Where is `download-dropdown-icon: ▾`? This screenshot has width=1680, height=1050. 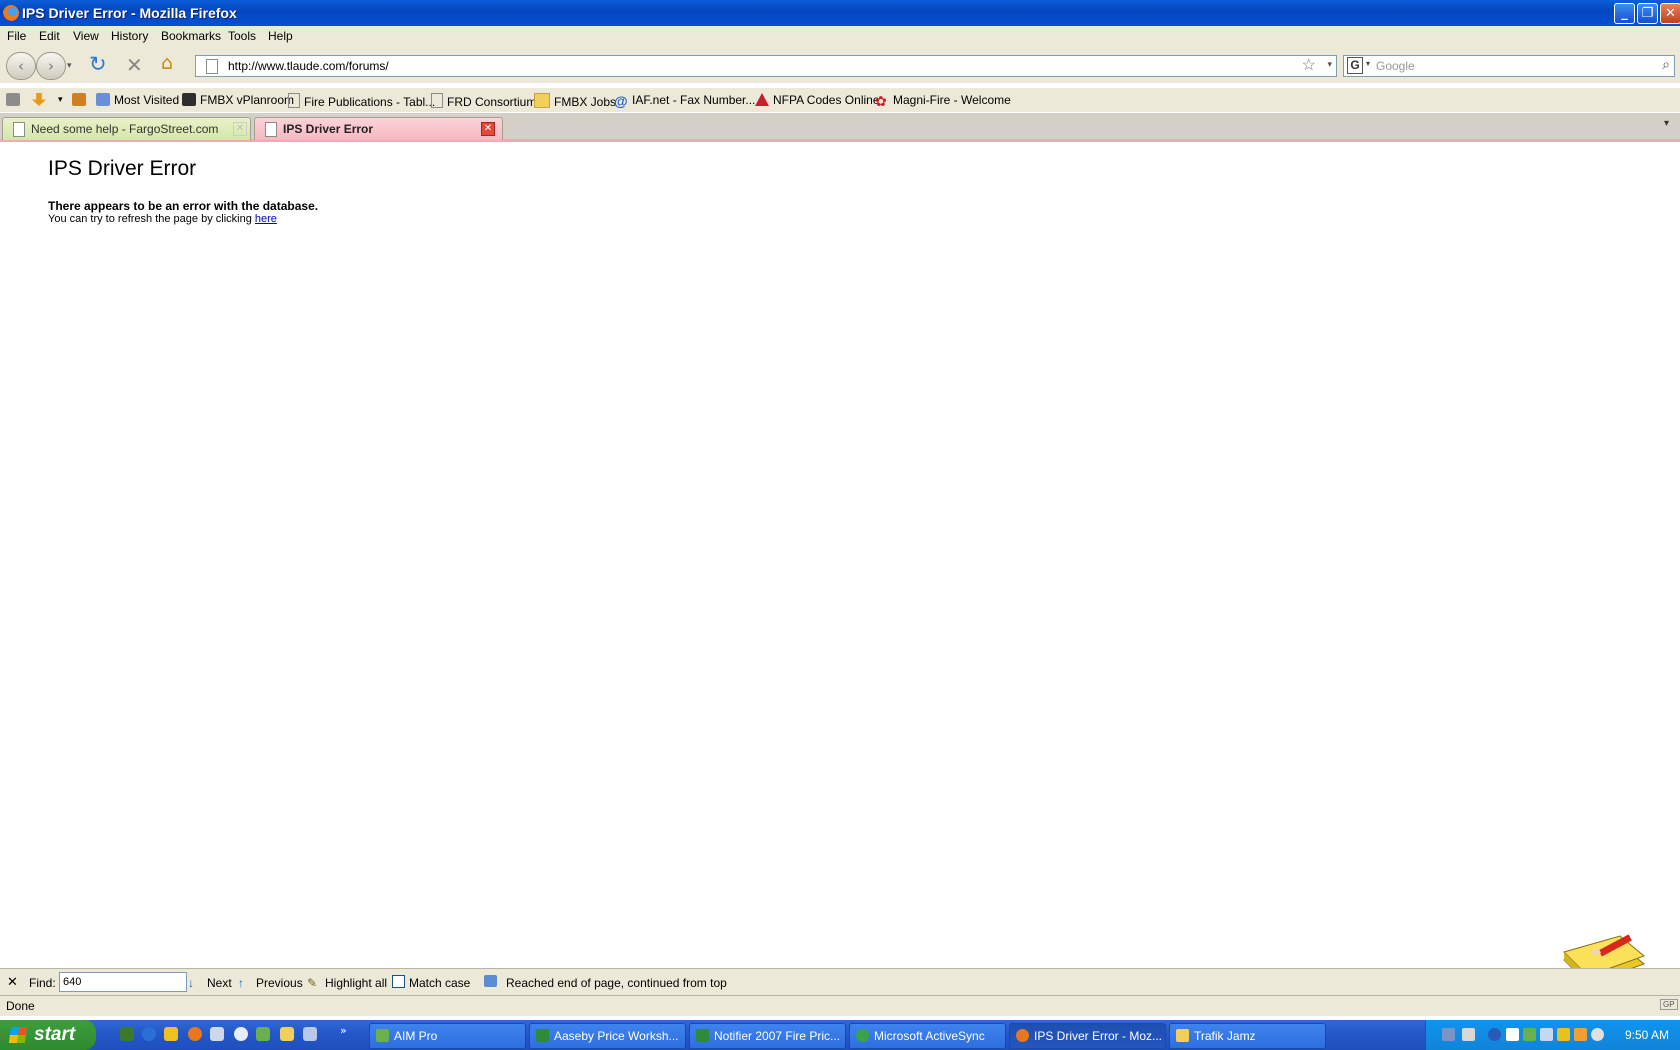 download-dropdown-icon: ▾ is located at coordinates (60, 99).